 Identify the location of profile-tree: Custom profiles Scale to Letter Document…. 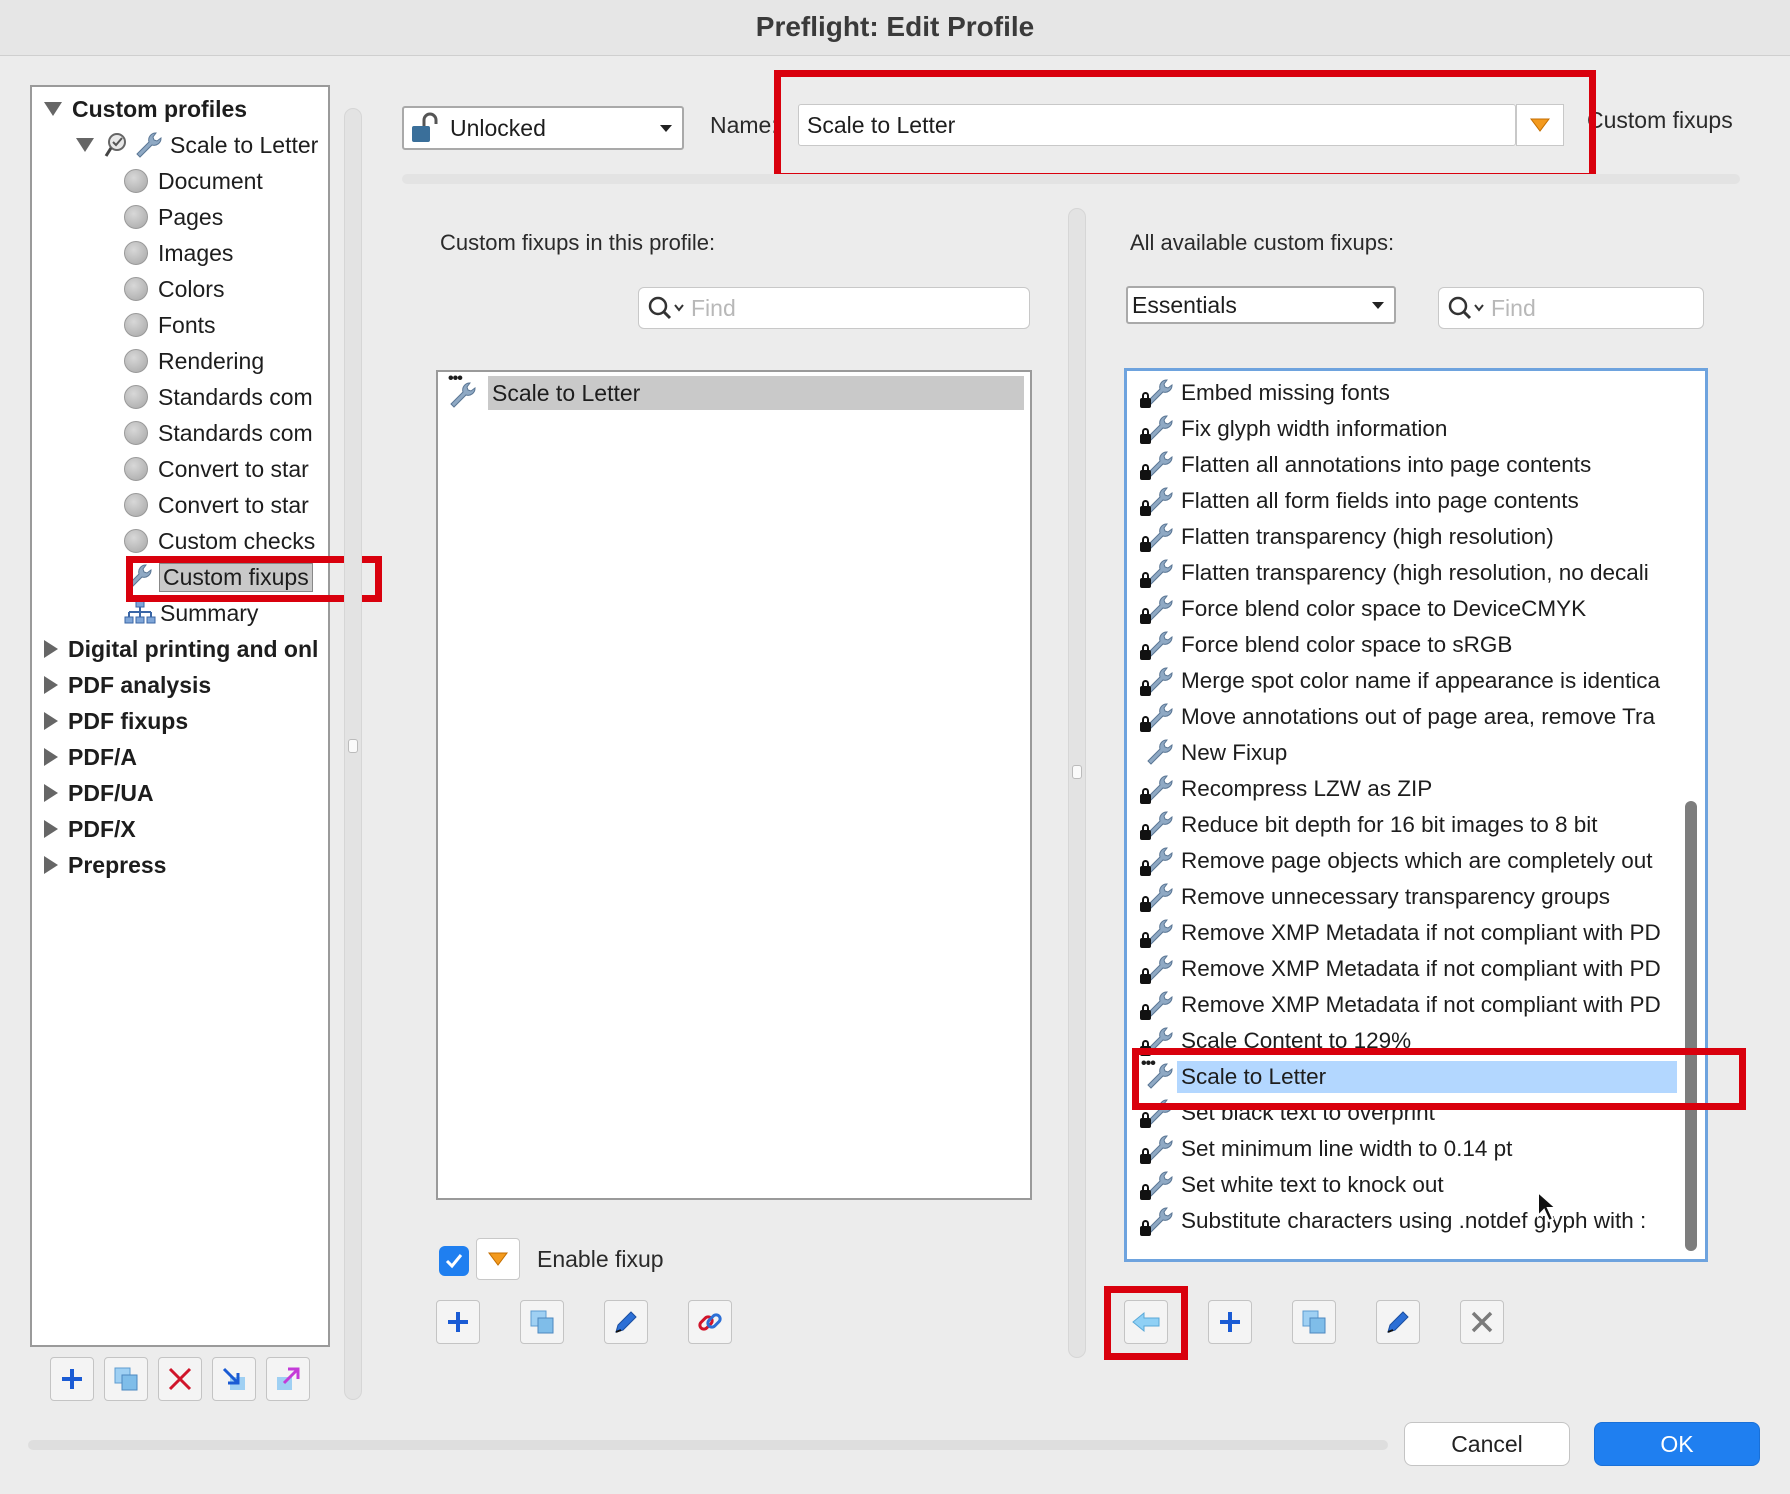
(180, 716).